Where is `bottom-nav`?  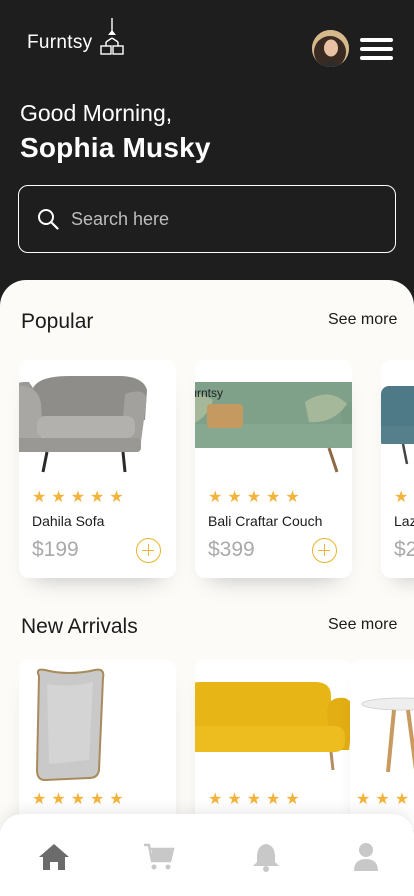
bottom-nav is located at coordinates (207, 855).